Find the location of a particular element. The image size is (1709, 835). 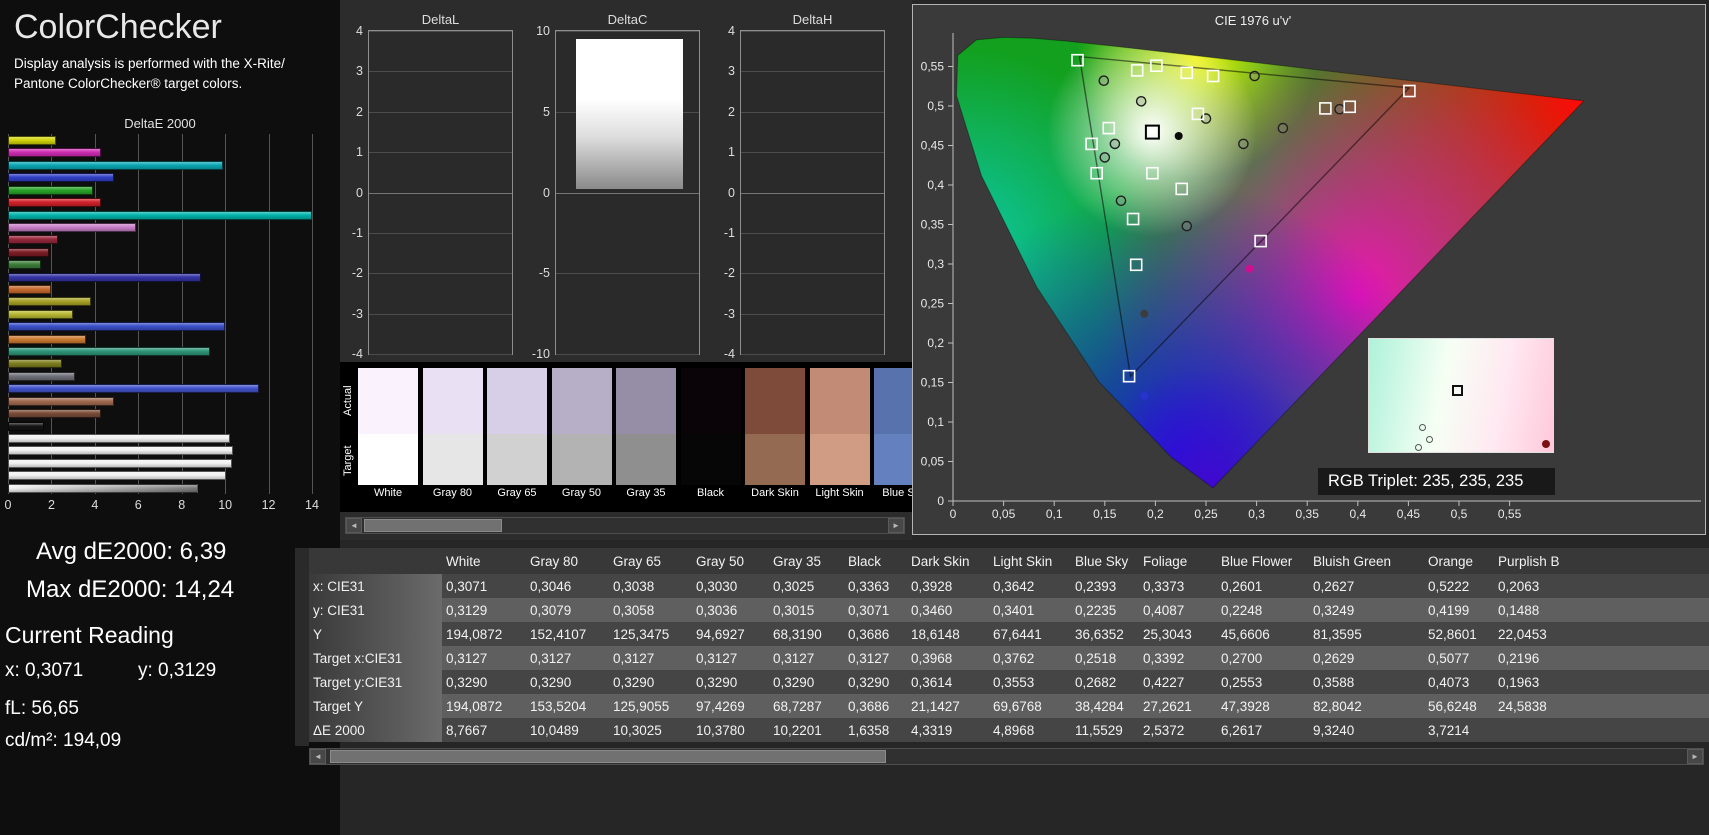

deltaC-gridline is located at coordinates (627, 193).